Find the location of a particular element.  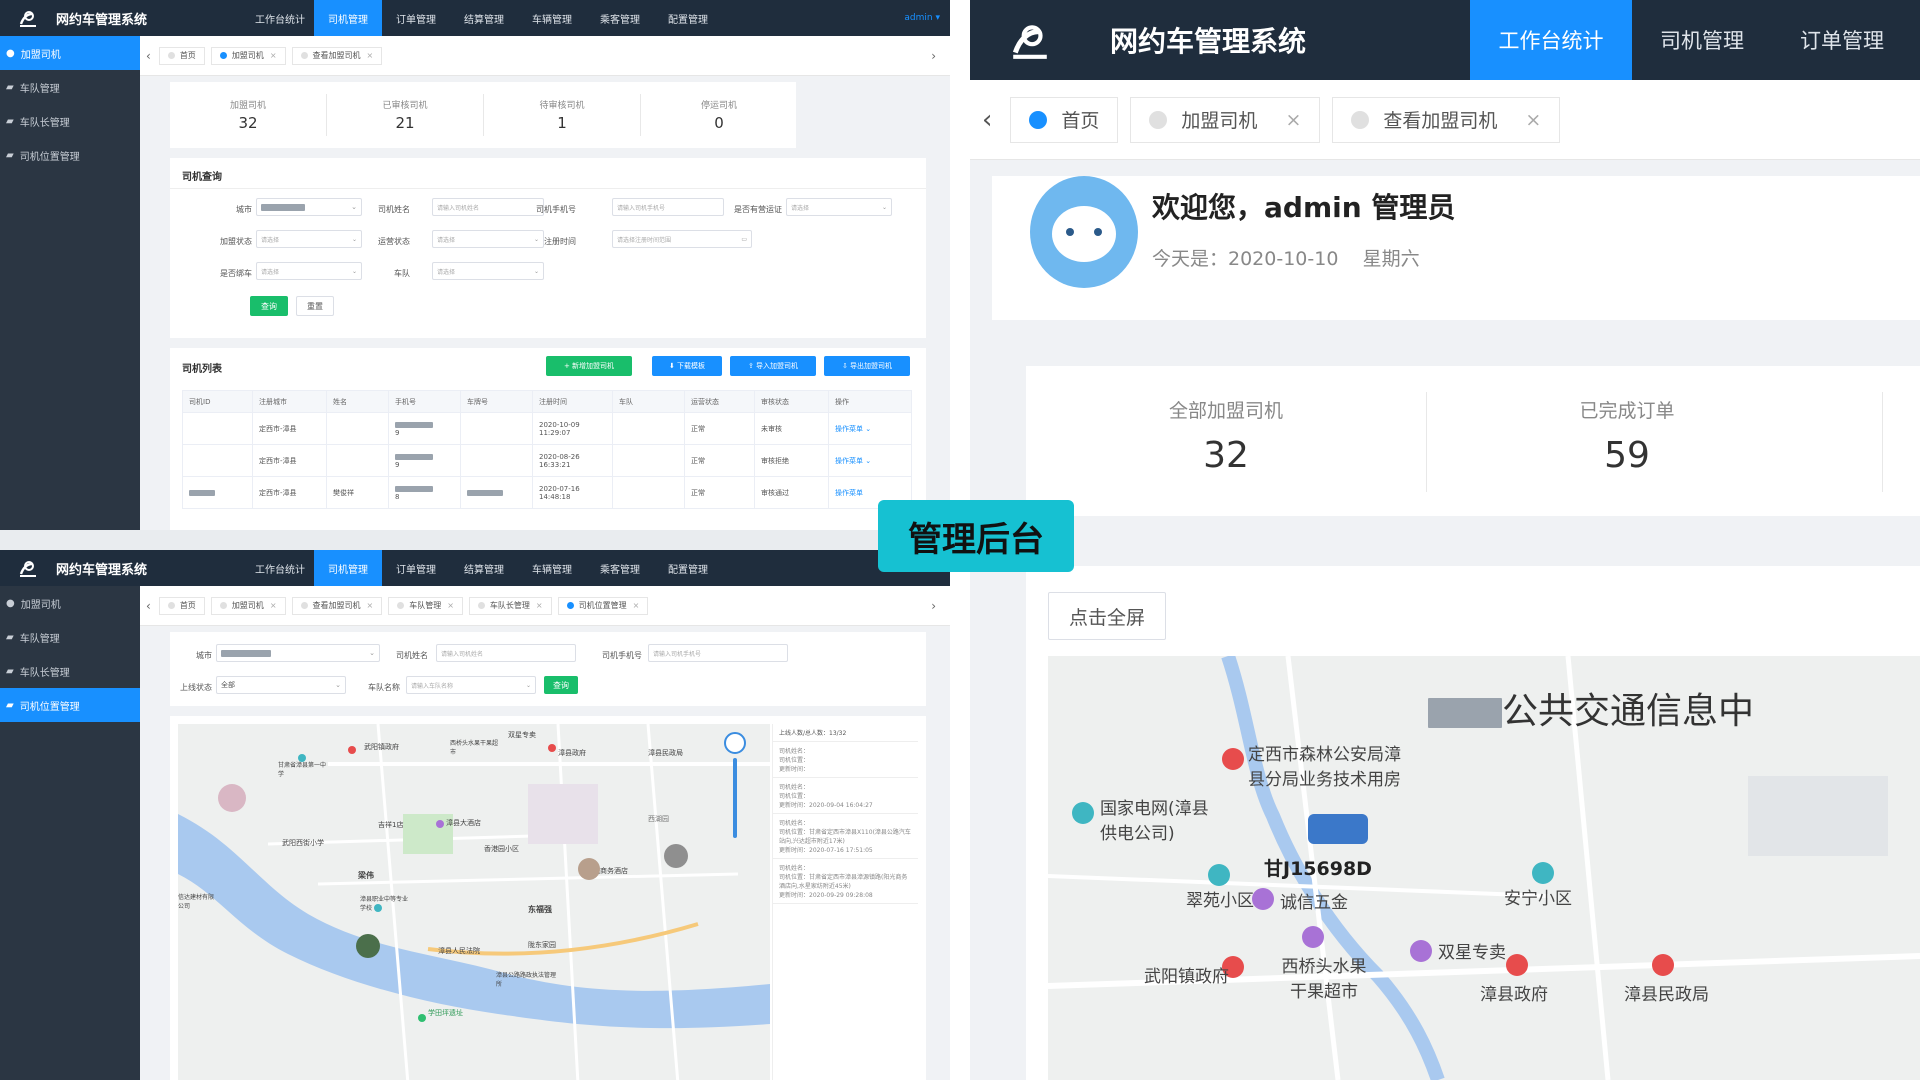

driver-name-input: 请输入司机姓名 is located at coordinates (506, 653).